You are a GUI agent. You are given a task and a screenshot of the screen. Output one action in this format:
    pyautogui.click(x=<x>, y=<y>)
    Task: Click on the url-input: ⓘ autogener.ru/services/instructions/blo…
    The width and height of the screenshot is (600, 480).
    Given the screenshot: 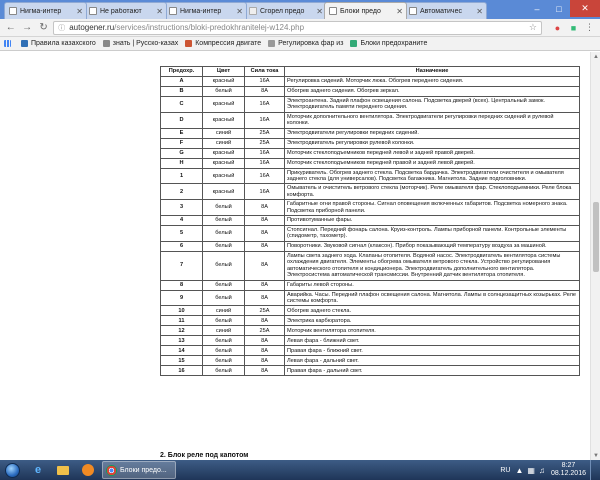 What is the action you would take?
    pyautogui.click(x=297, y=27)
    